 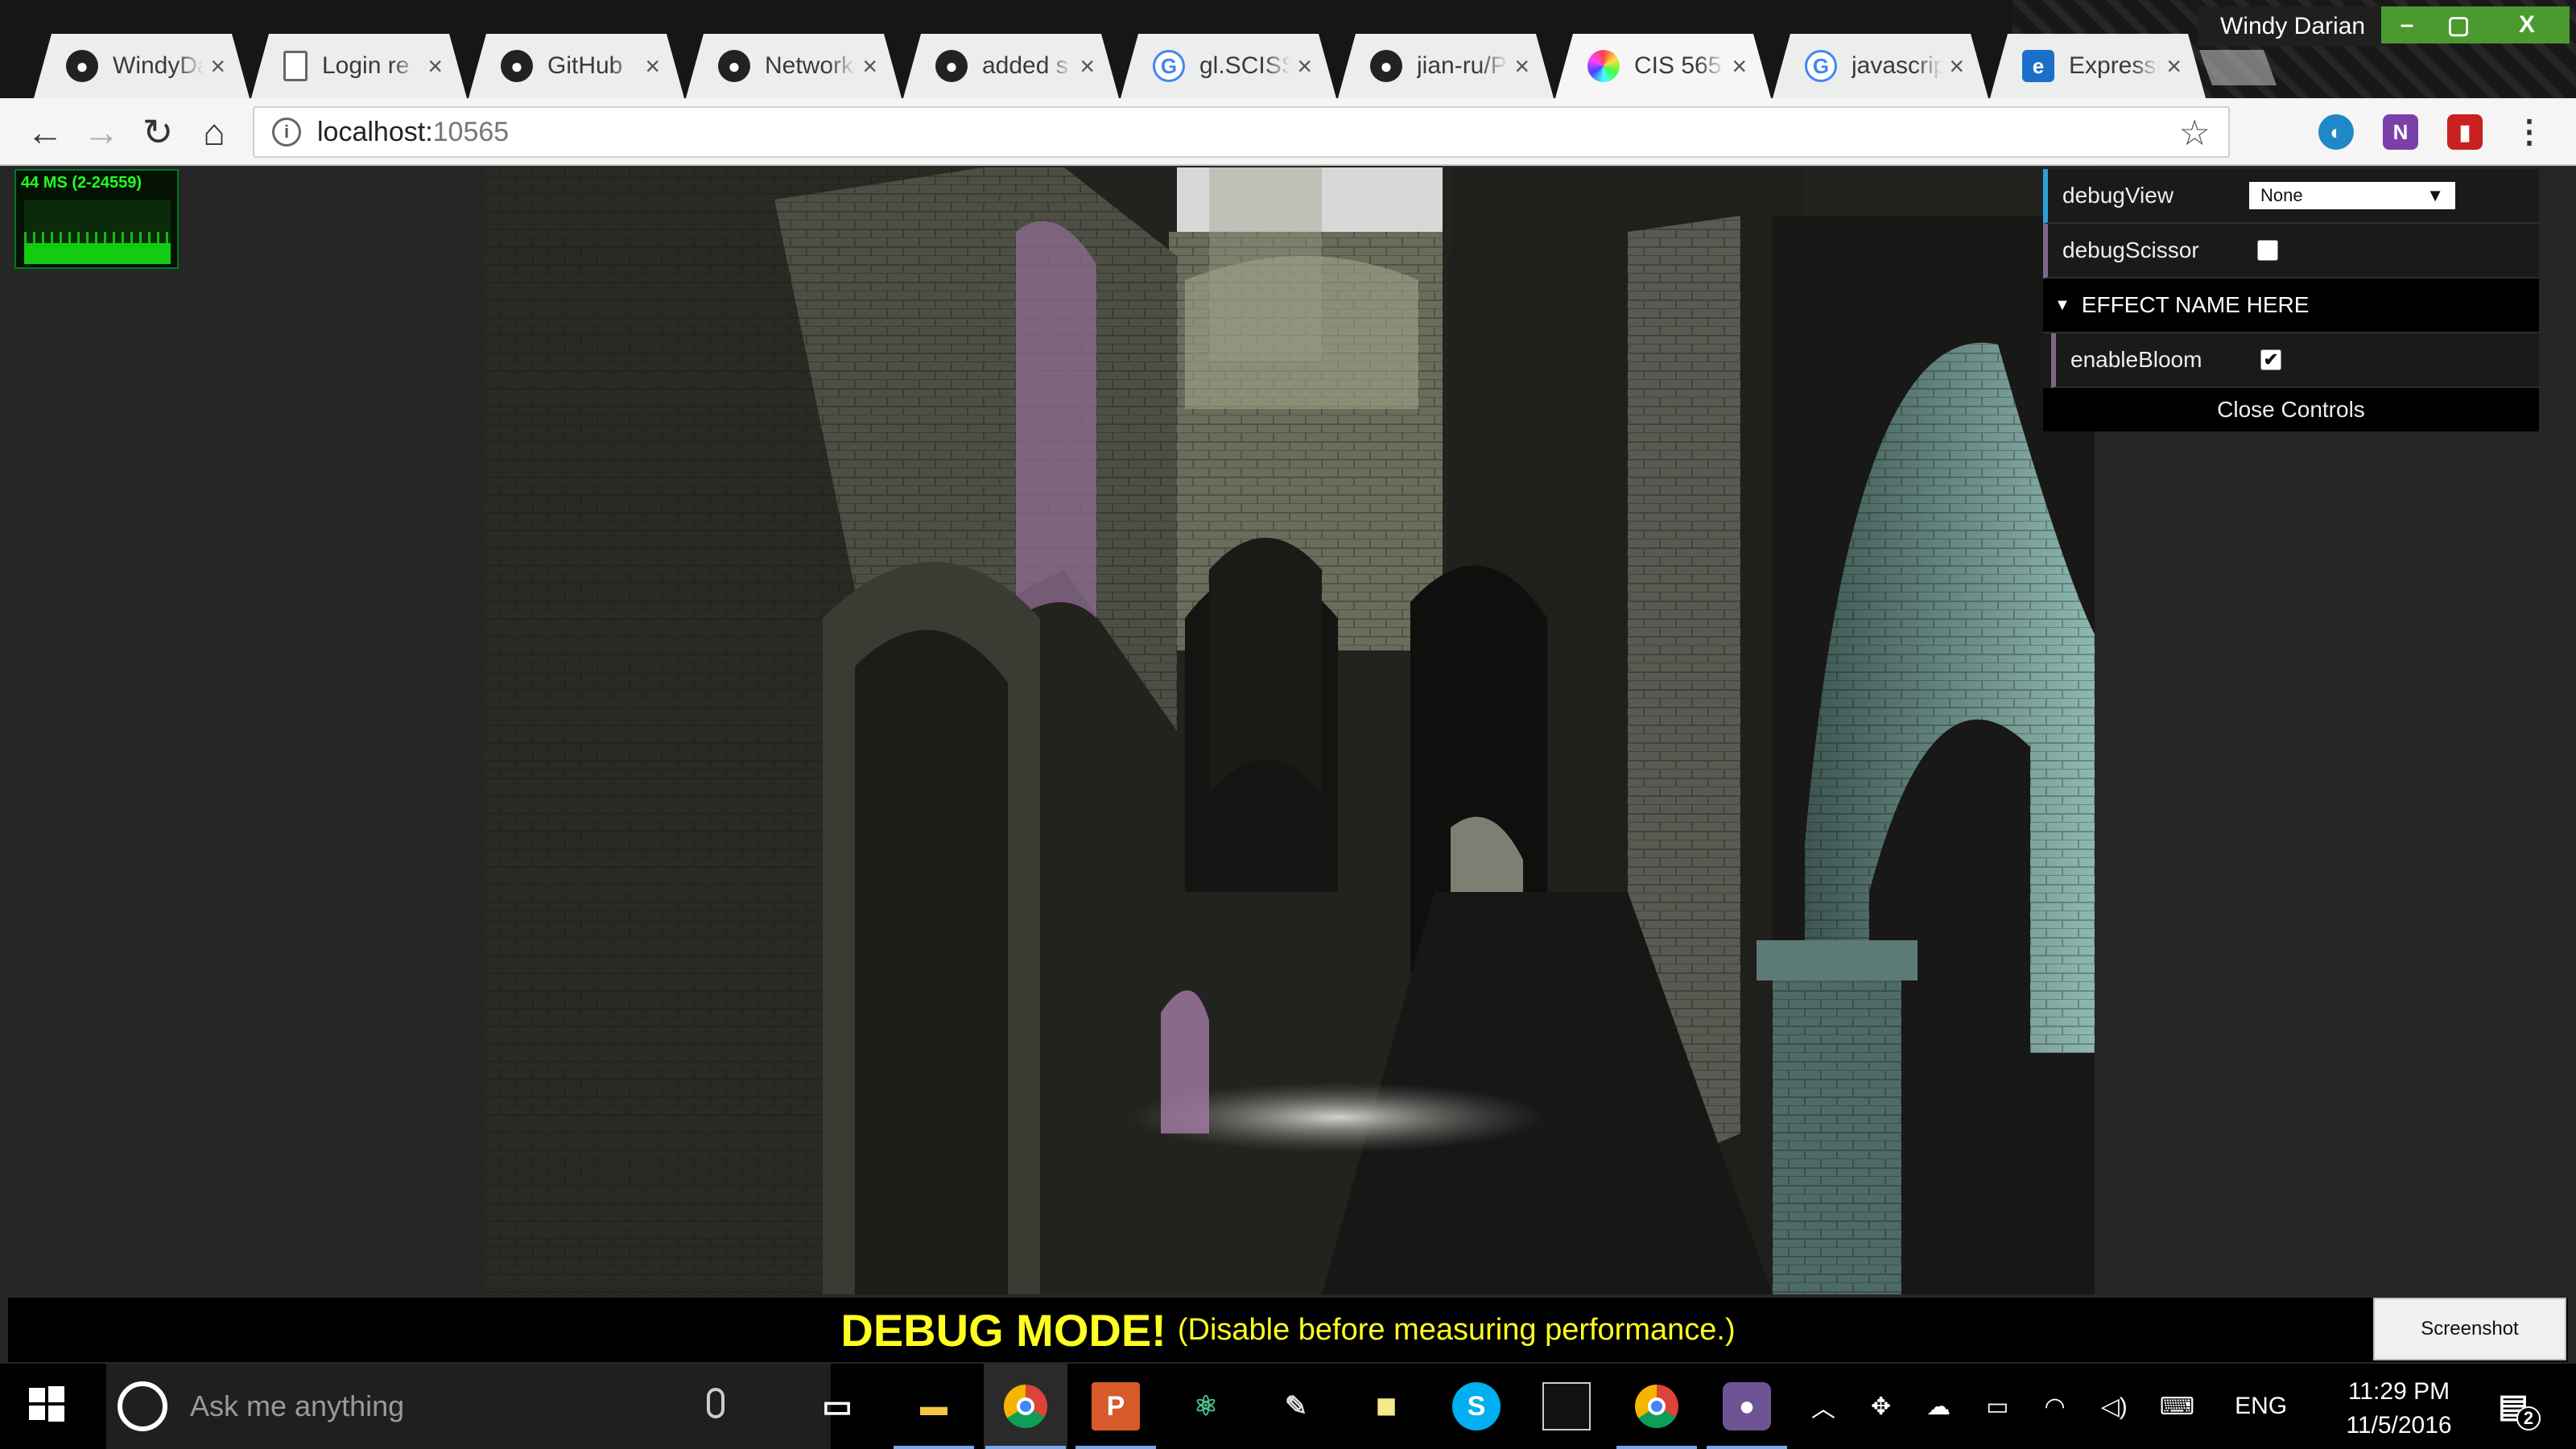 What do you see at coordinates (794, 66) in the screenshot?
I see `tab-network: ● Network ×` at bounding box center [794, 66].